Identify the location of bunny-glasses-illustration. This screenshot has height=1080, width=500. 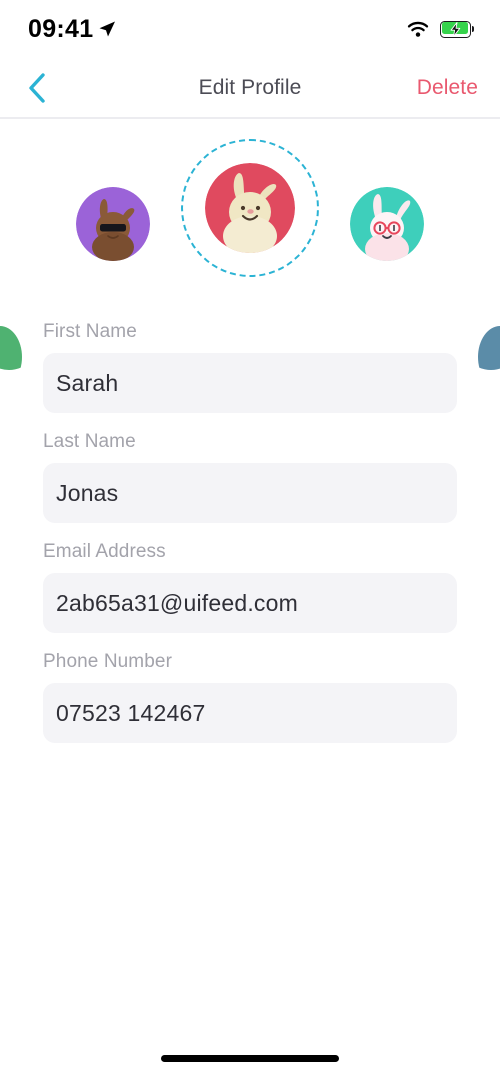
(387, 224).